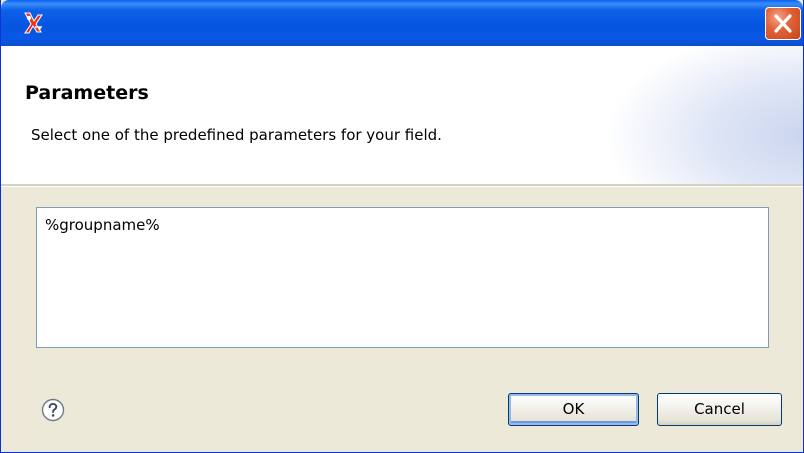 The image size is (804, 453). I want to click on title-bar, so click(402, 23).